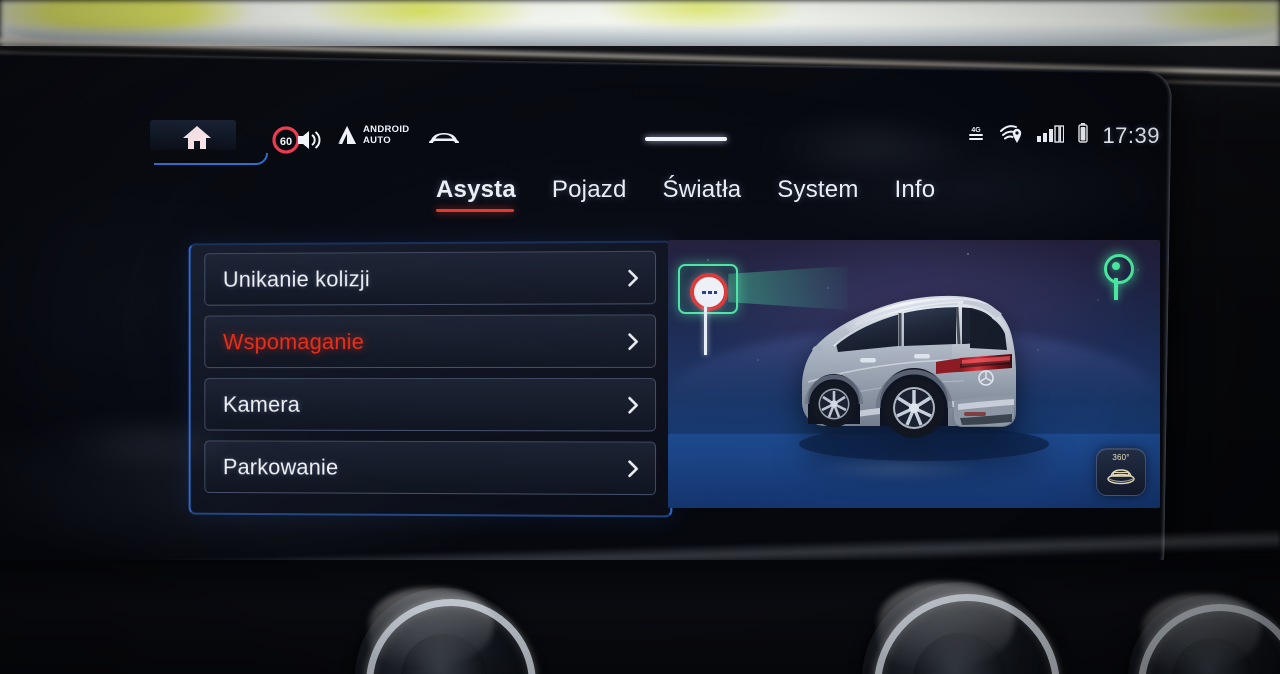 The height and width of the screenshot is (674, 1280). What do you see at coordinates (702, 194) in the screenshot?
I see `tab-swiatla: Światła` at bounding box center [702, 194].